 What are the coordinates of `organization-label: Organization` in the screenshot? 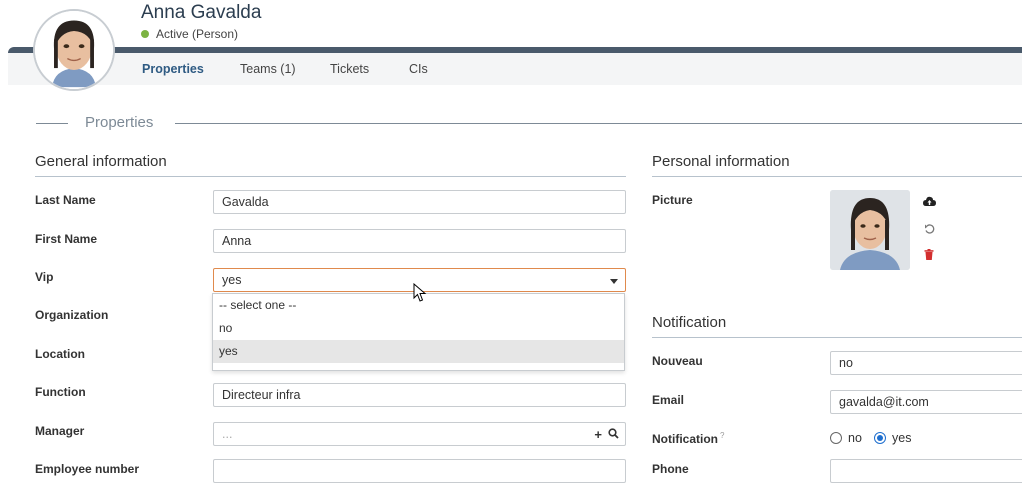 It's located at (72, 315).